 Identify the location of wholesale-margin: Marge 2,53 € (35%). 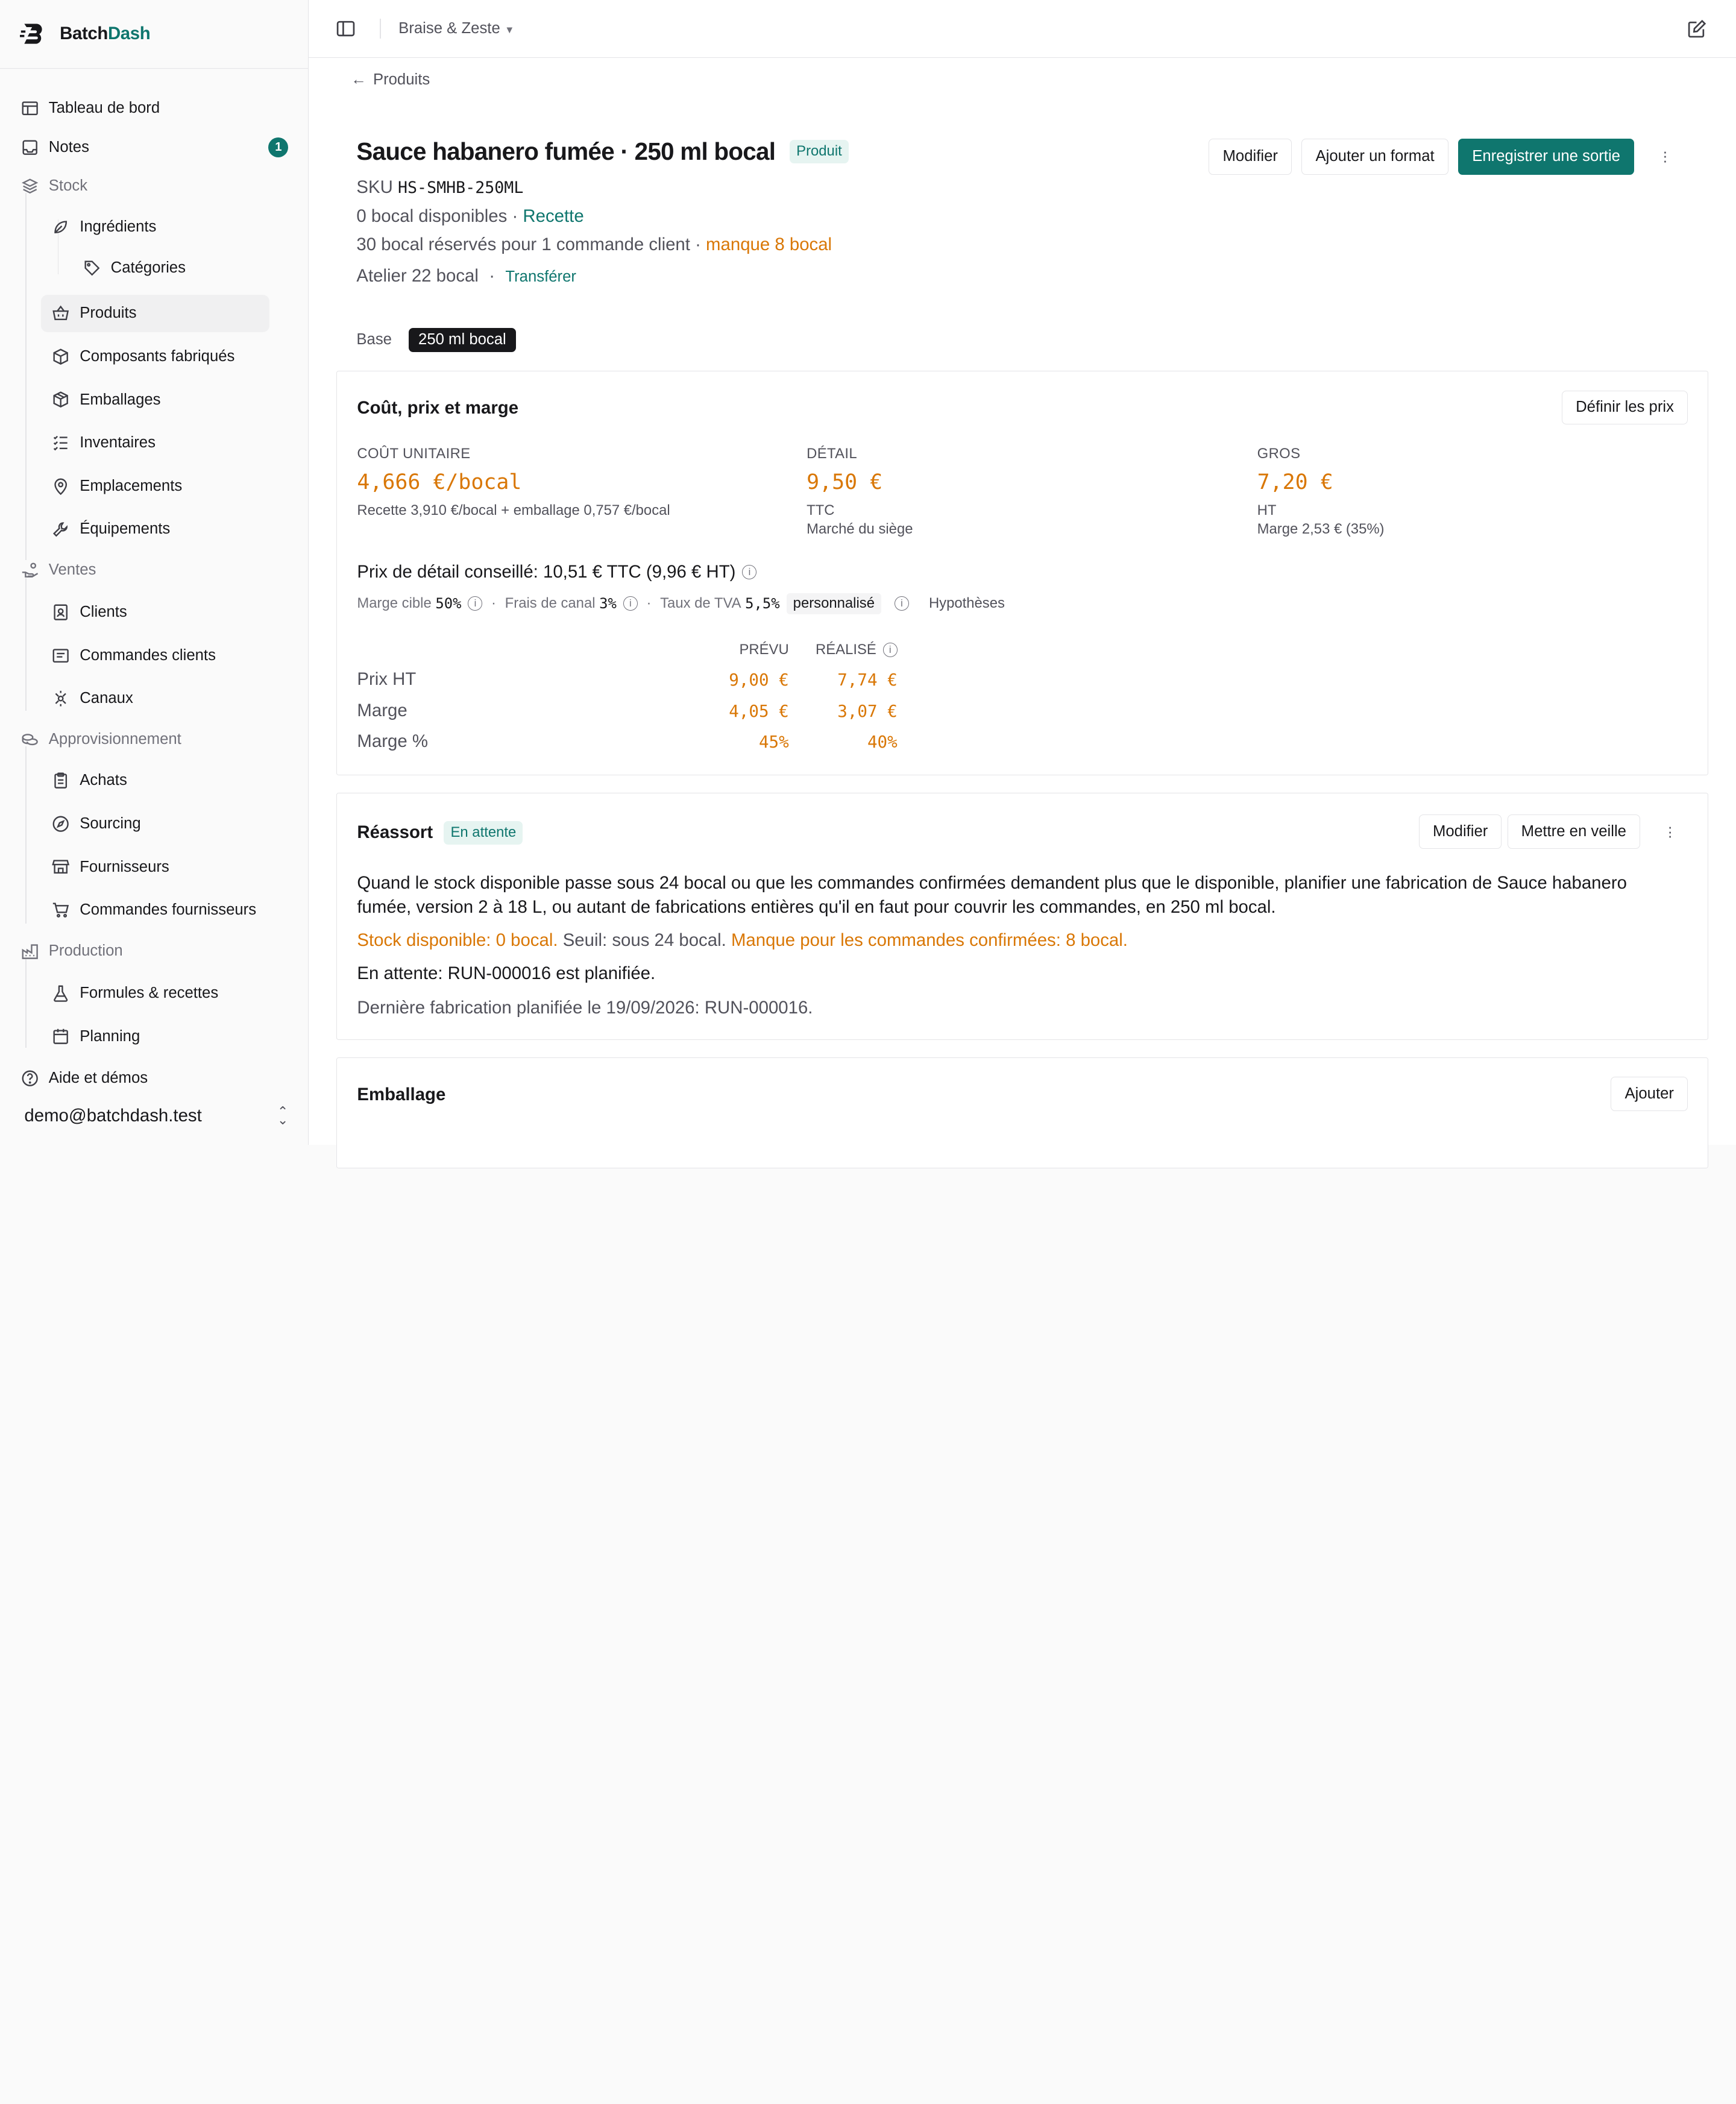
(1321, 529).